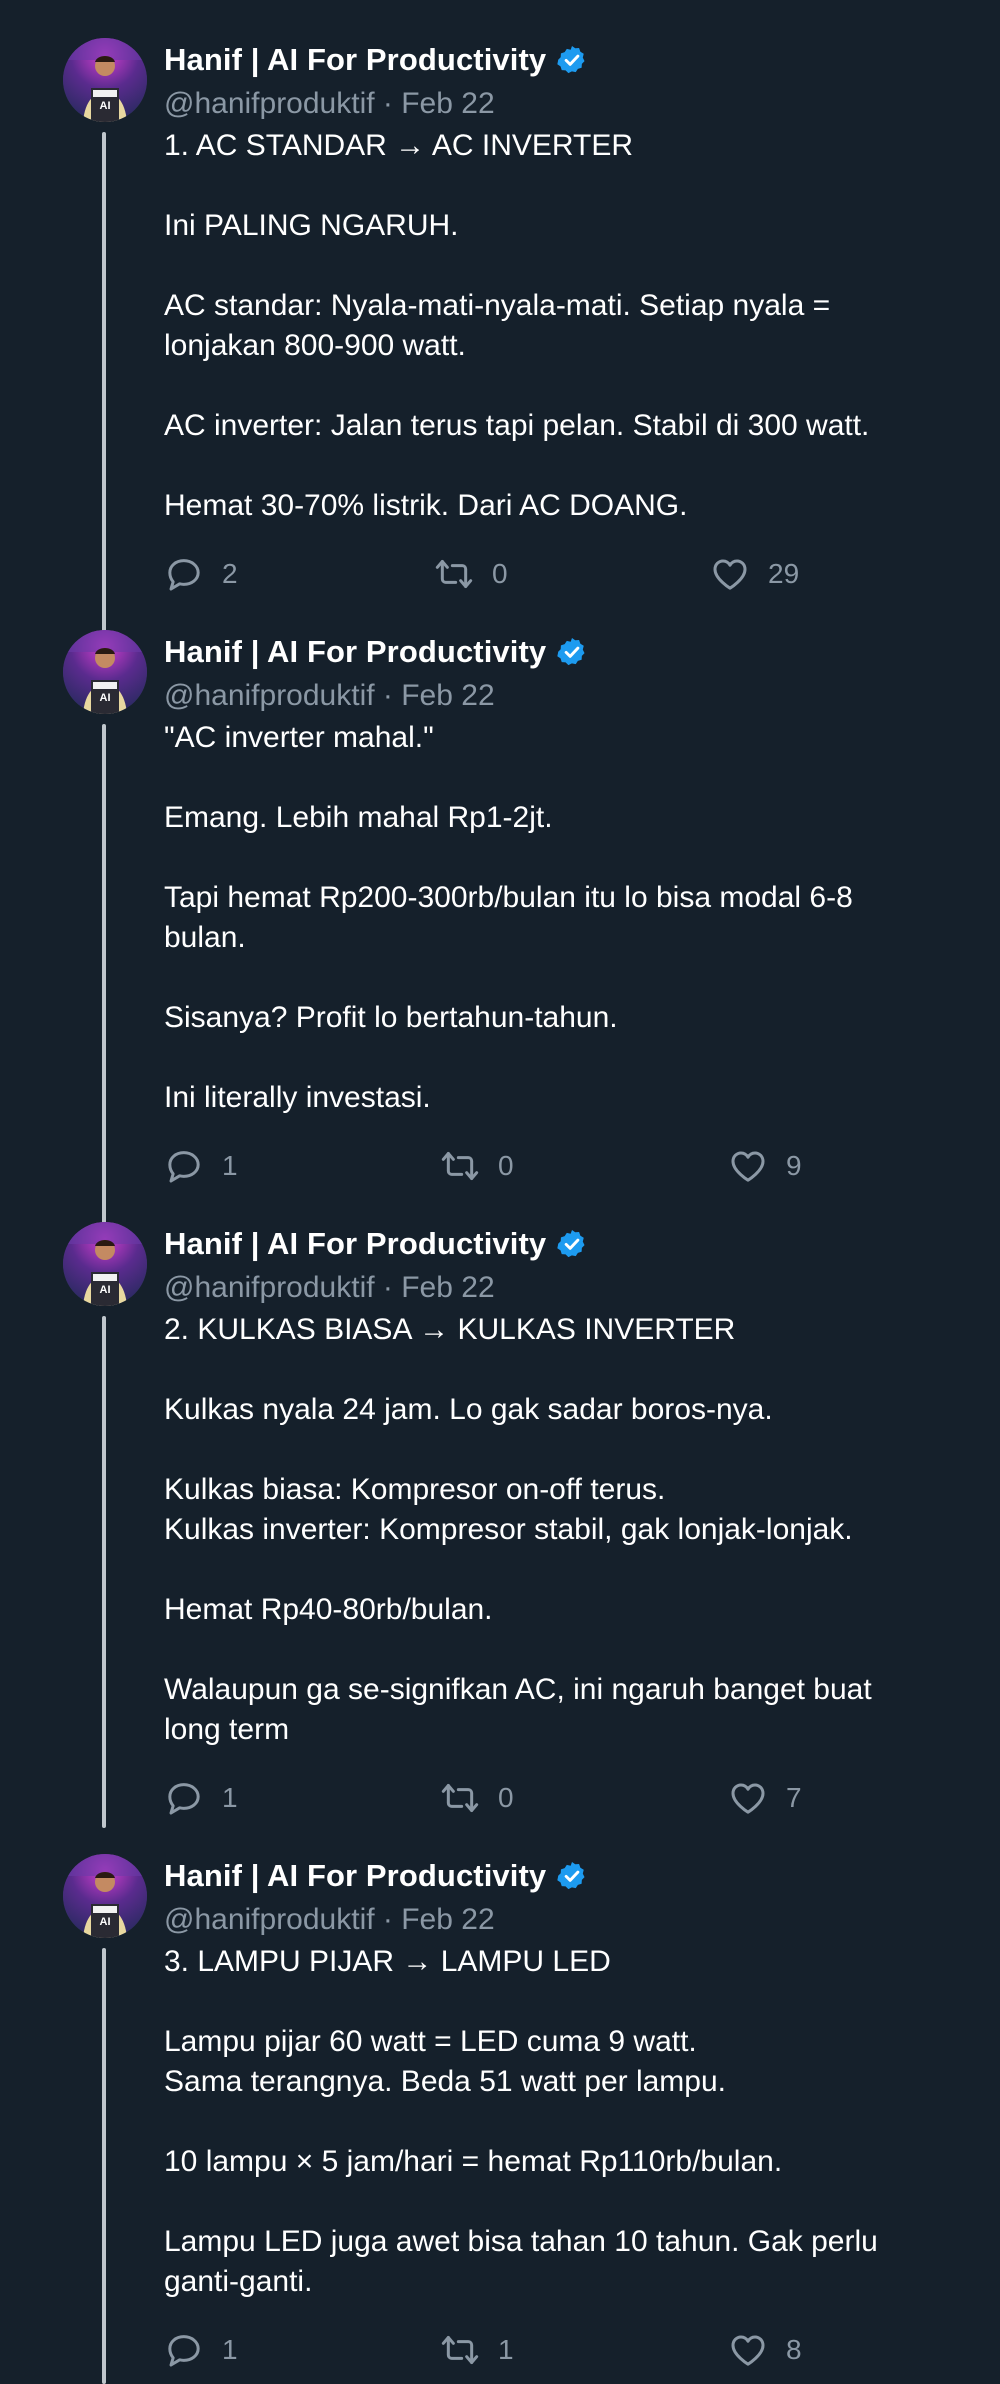 The image size is (1000, 2384). Describe the element at coordinates (794, 2349) in the screenshot. I see `like-count: 8` at that location.